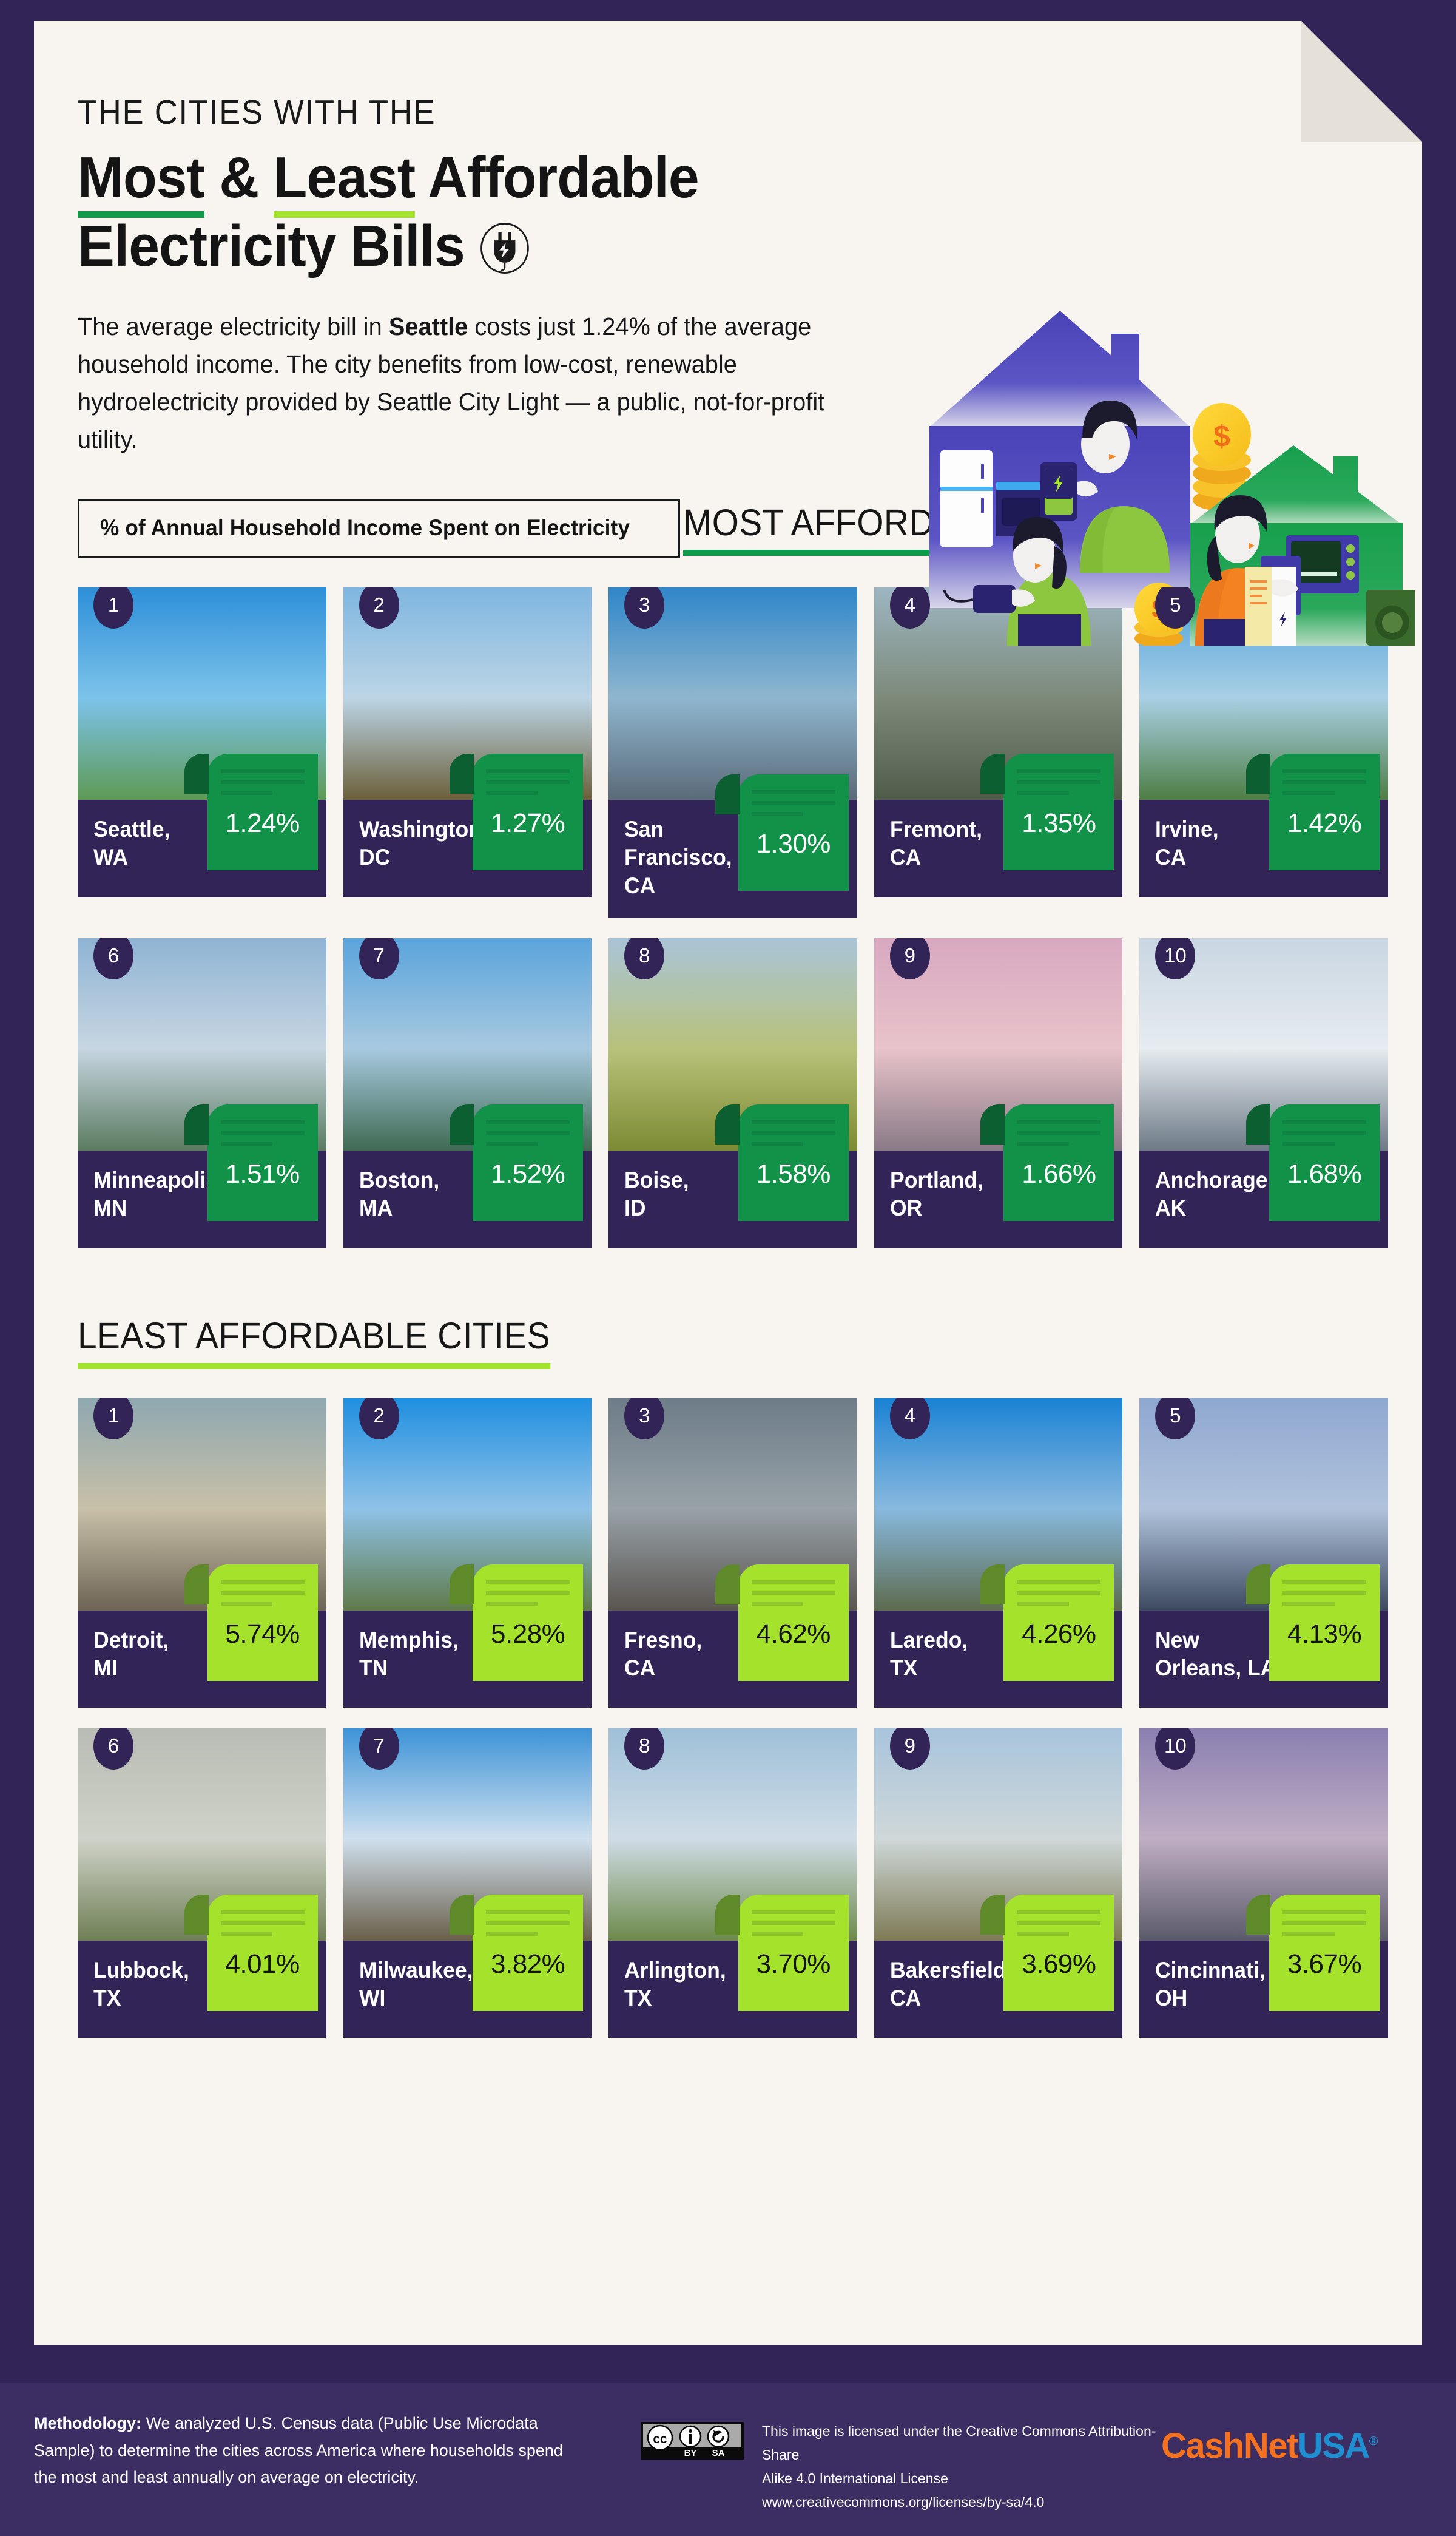 Image resolution: width=1456 pixels, height=2536 pixels. I want to click on city-label-bar: Washington, DC 1.27%, so click(467, 848).